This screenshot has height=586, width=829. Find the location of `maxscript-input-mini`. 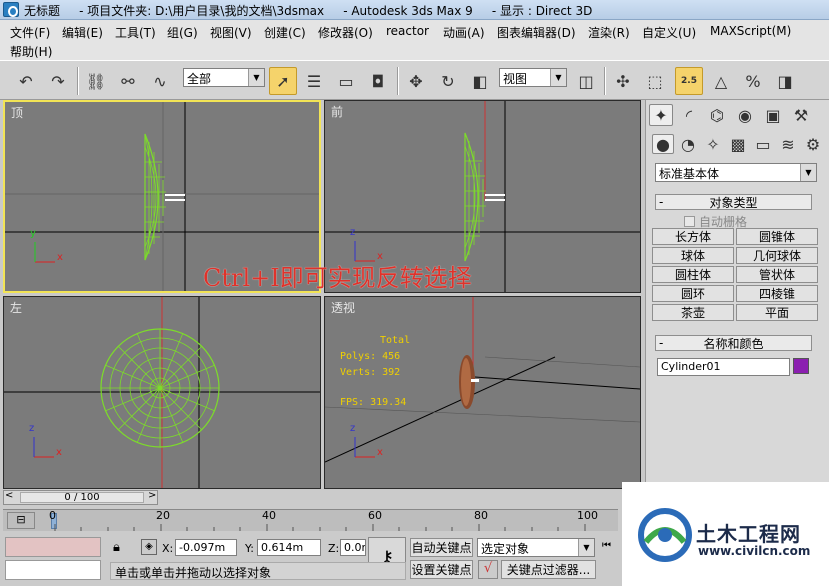

maxscript-input-mini is located at coordinates (53, 570).